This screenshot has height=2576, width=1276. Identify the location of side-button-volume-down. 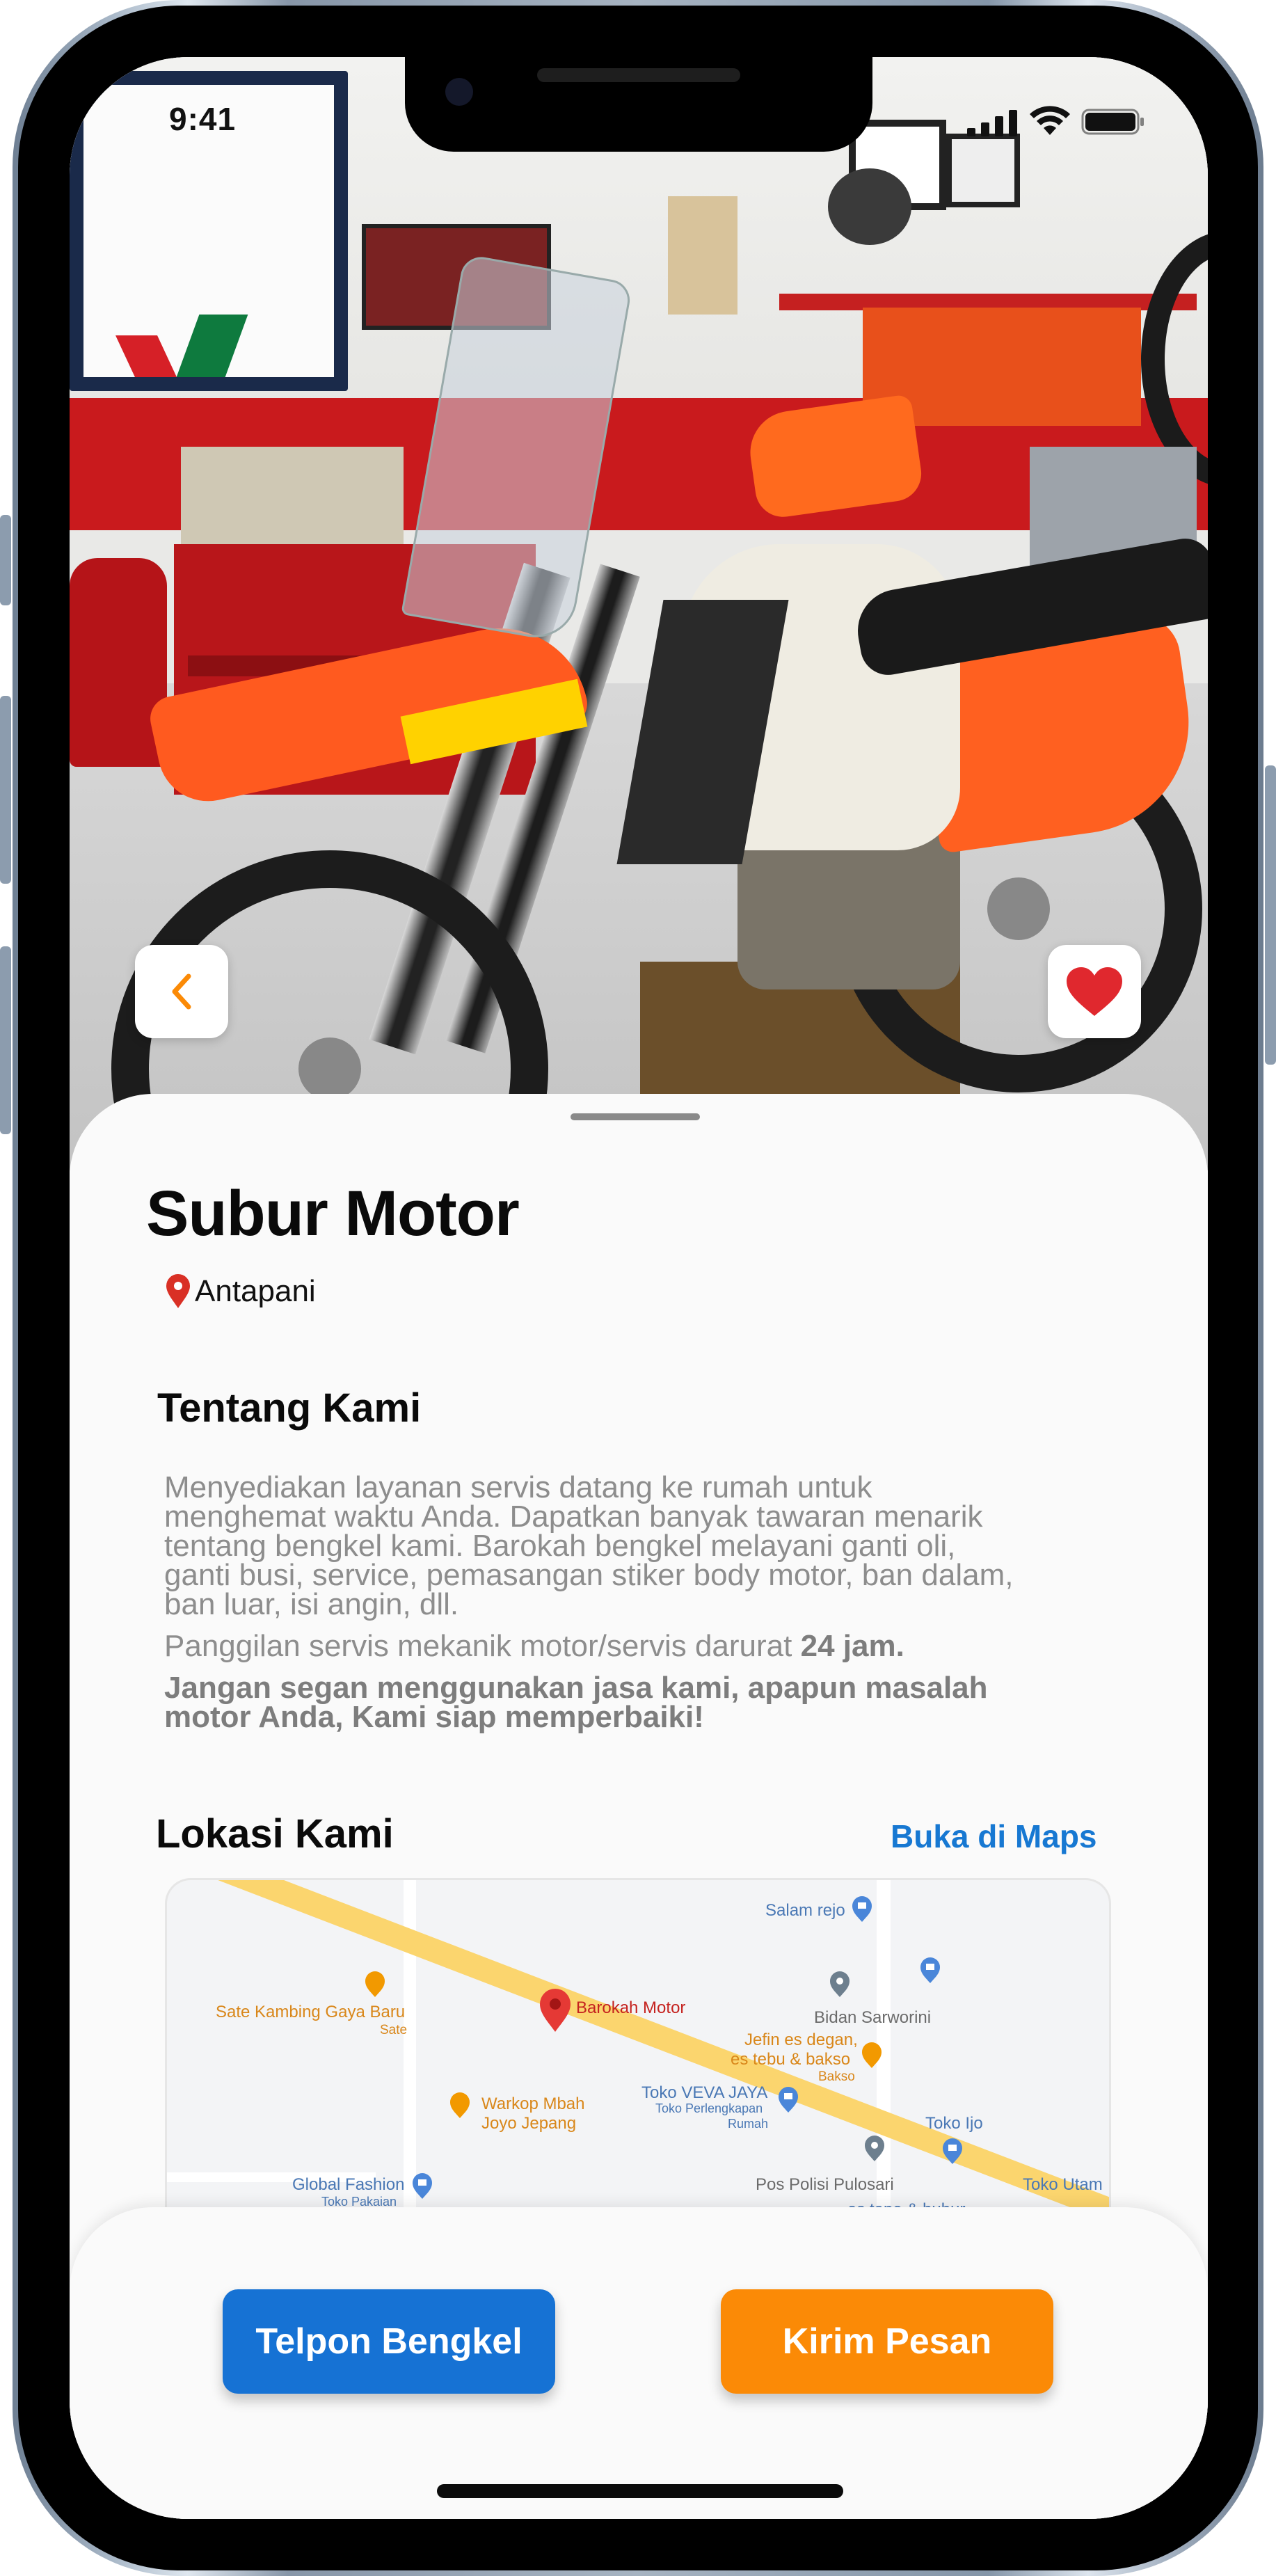
(5, 1040).